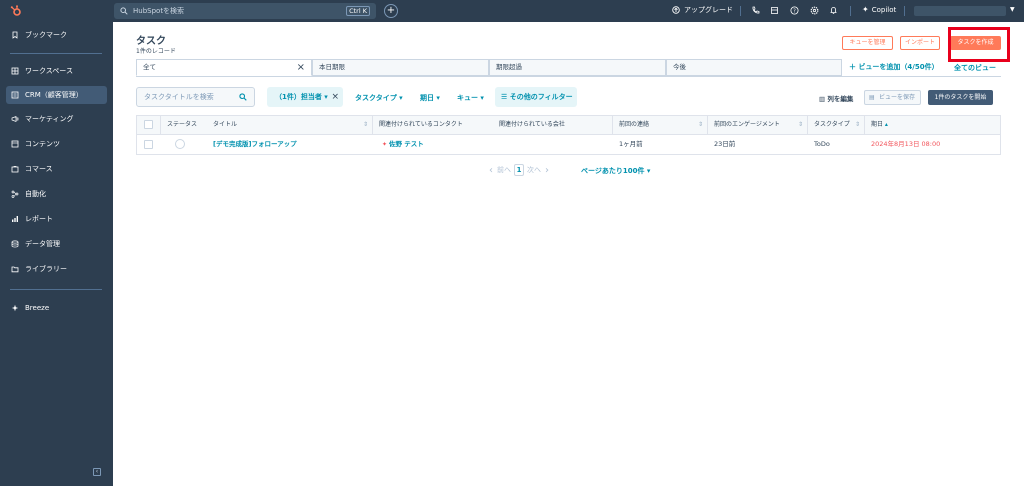 The width and height of the screenshot is (1024, 486). Describe the element at coordinates (898, 67) in the screenshot. I see `add-view-label: ビューを追加（4/50件）` at that location.